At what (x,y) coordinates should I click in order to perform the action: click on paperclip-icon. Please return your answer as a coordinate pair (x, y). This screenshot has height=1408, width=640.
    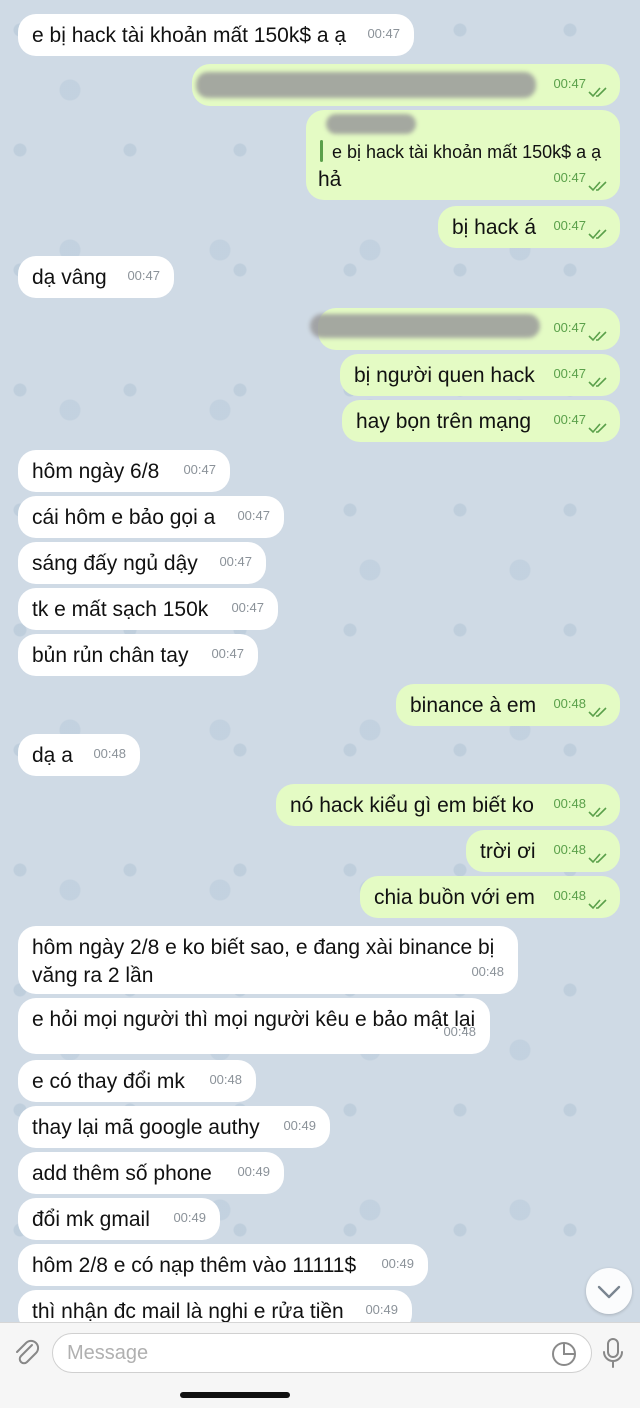
    Looking at the image, I should click on (26, 1352).